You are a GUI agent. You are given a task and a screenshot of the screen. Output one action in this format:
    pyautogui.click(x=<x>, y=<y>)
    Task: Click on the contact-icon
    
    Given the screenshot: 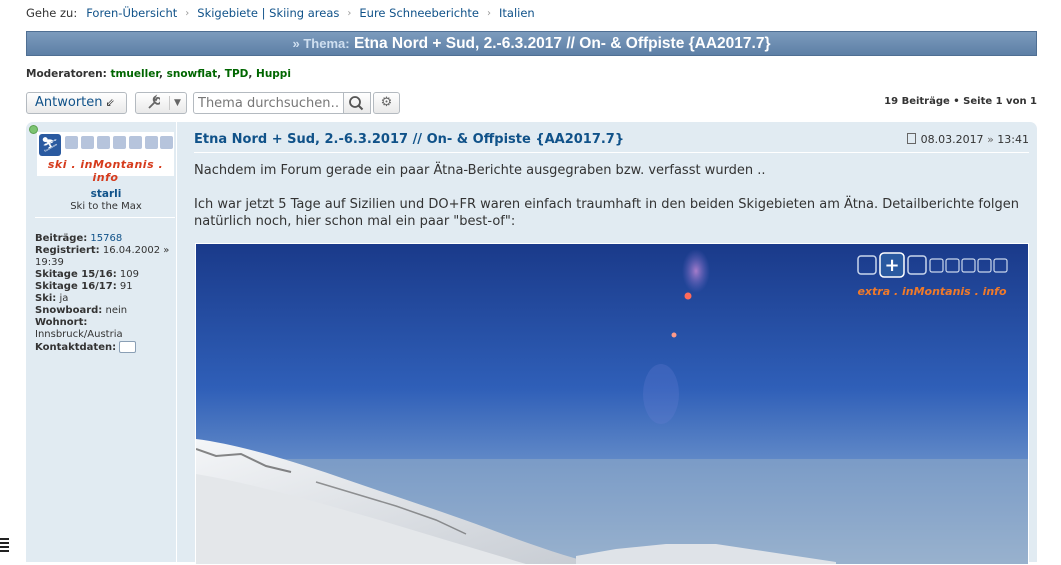 What is the action you would take?
    pyautogui.click(x=128, y=347)
    